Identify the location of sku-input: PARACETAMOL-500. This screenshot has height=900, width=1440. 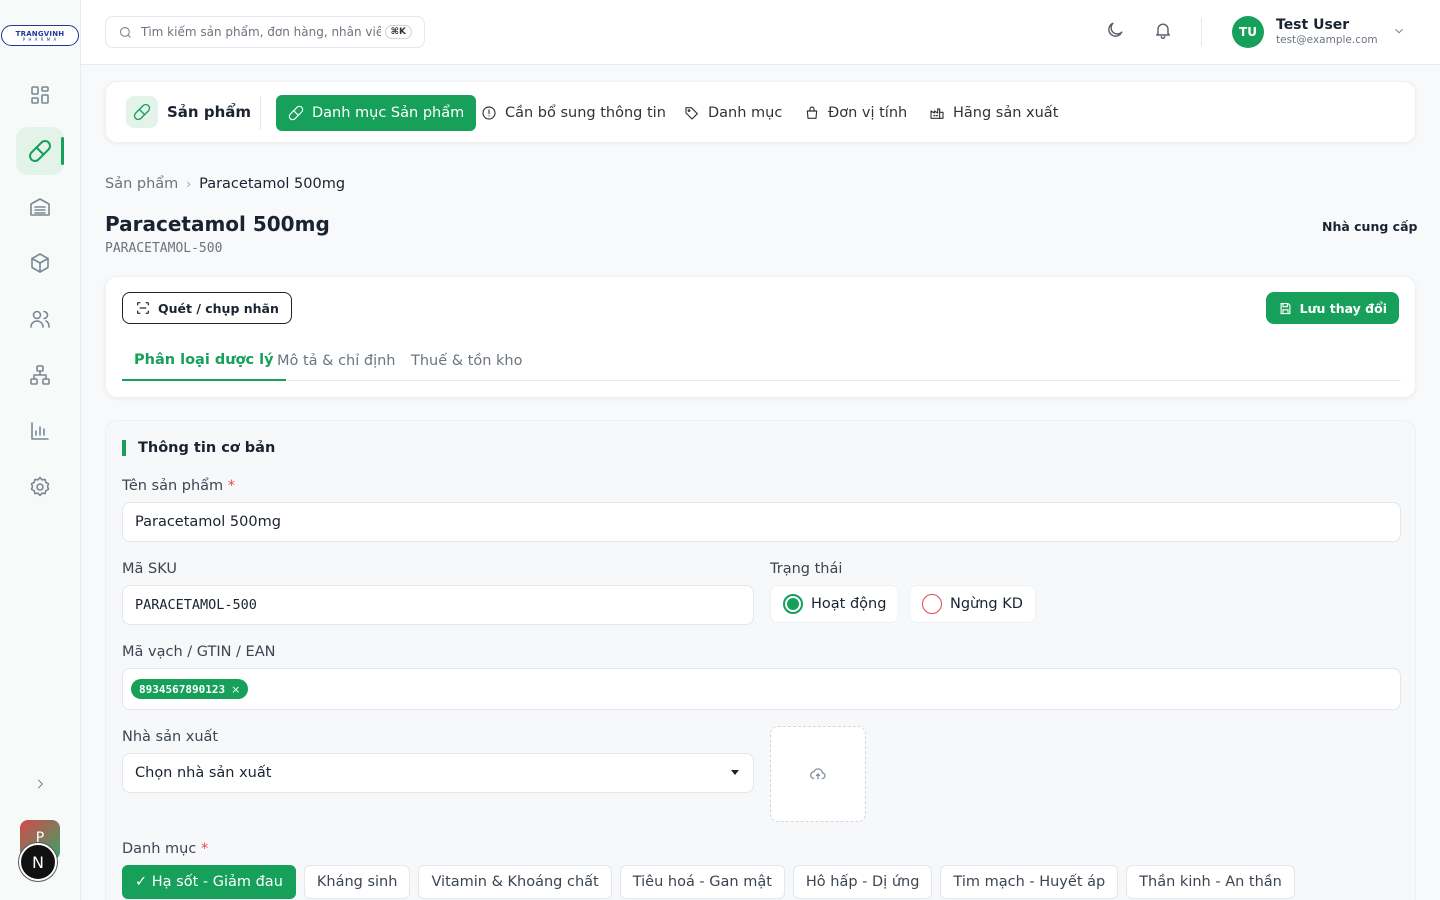
(438, 605).